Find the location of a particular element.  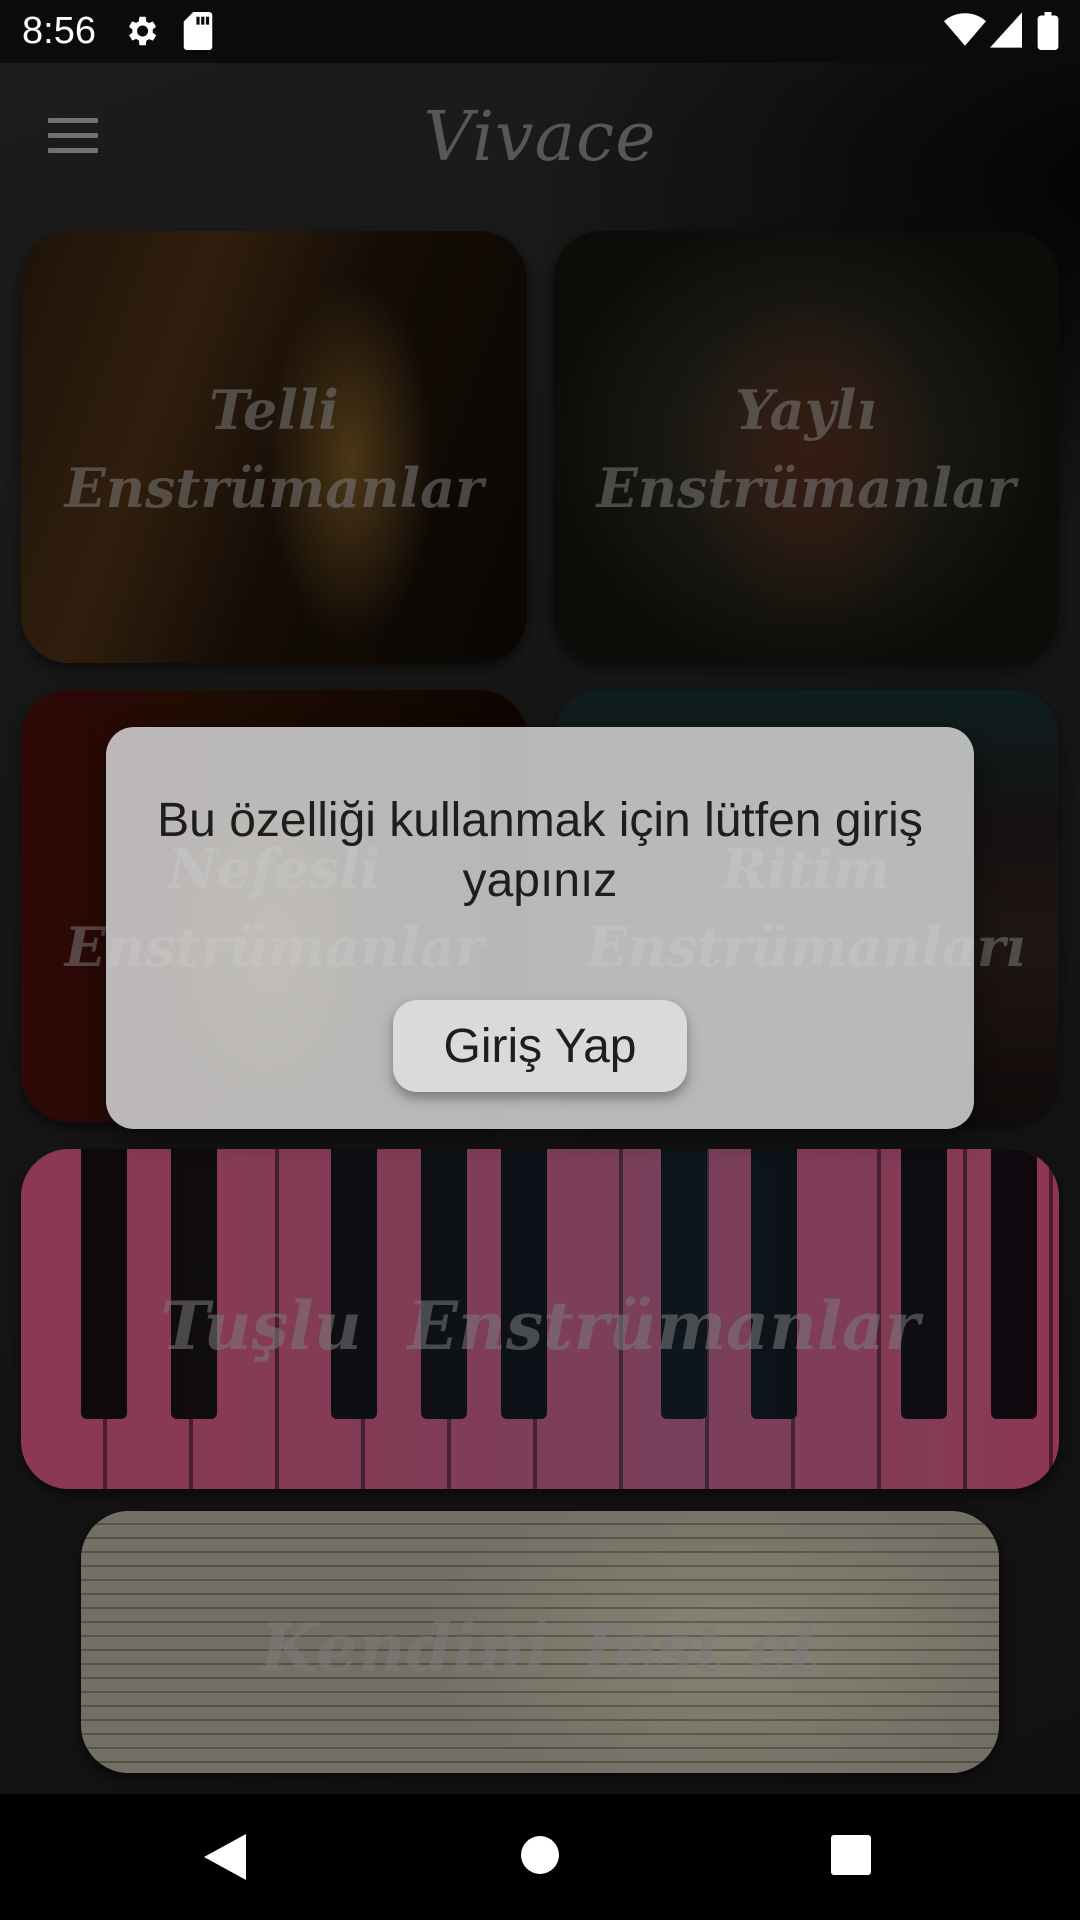

navigation-bar is located at coordinates (540, 1857).